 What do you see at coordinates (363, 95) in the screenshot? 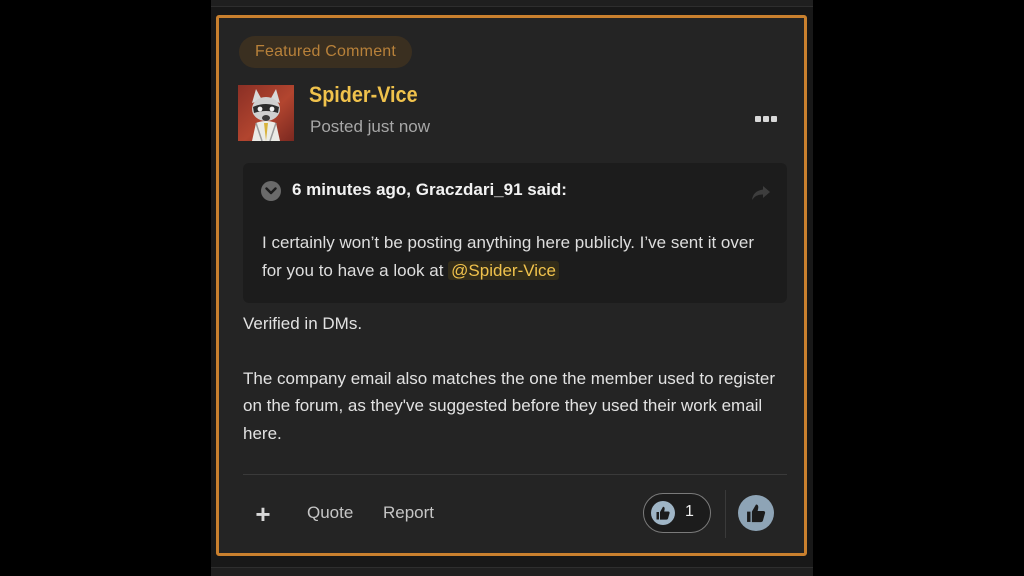
I see `author-name-link: Spider-Vice` at bounding box center [363, 95].